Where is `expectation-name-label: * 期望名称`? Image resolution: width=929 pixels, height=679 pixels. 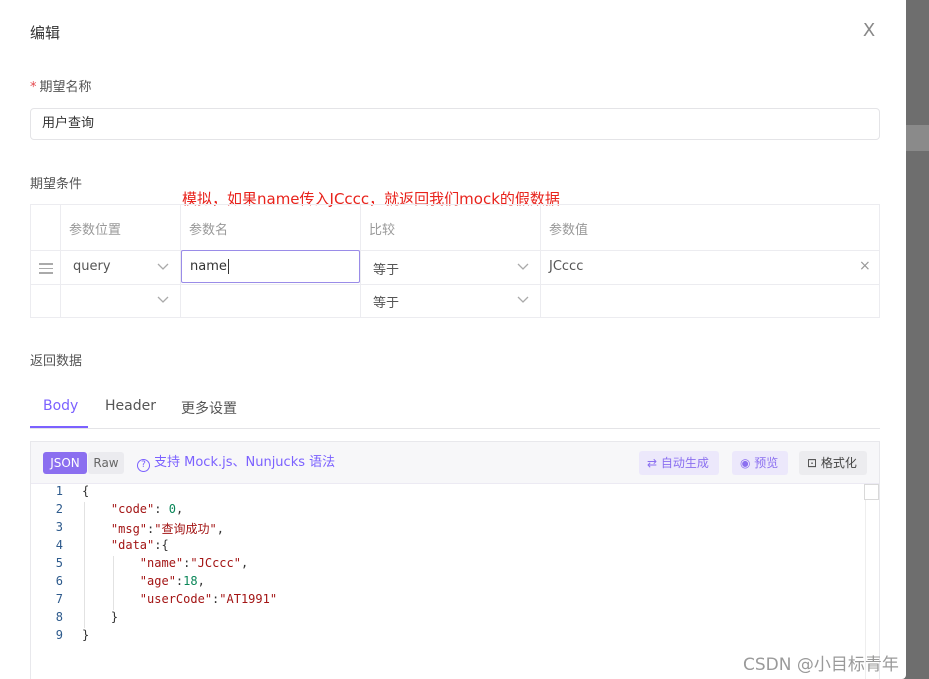
expectation-name-label: * 期望名称 is located at coordinates (61, 85).